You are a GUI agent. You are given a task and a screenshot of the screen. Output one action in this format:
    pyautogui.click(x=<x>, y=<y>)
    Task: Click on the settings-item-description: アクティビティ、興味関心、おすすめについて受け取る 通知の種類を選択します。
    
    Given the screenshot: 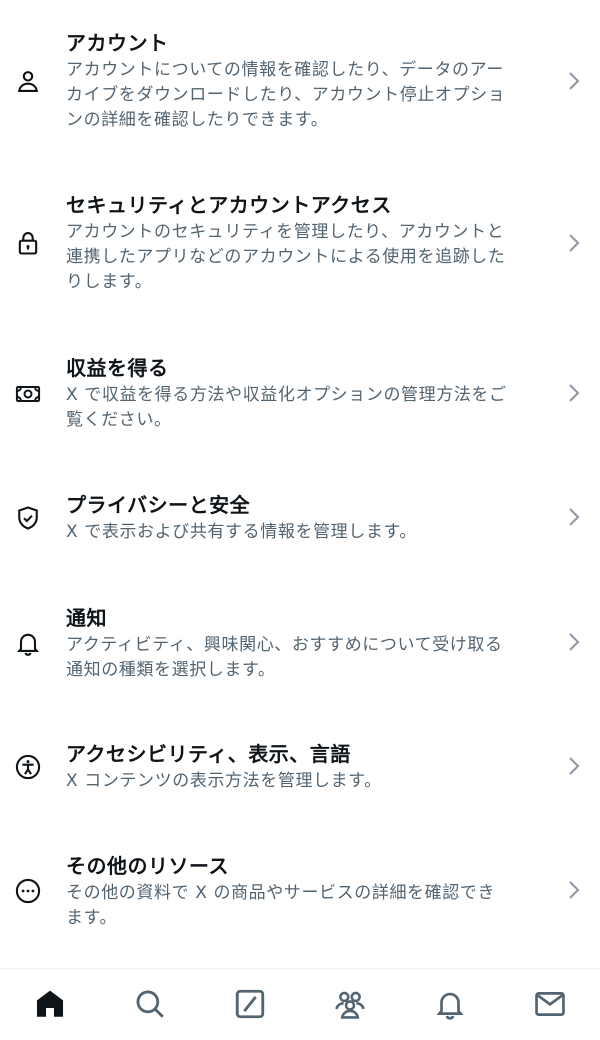 What is the action you would take?
    pyautogui.click(x=284, y=657)
    